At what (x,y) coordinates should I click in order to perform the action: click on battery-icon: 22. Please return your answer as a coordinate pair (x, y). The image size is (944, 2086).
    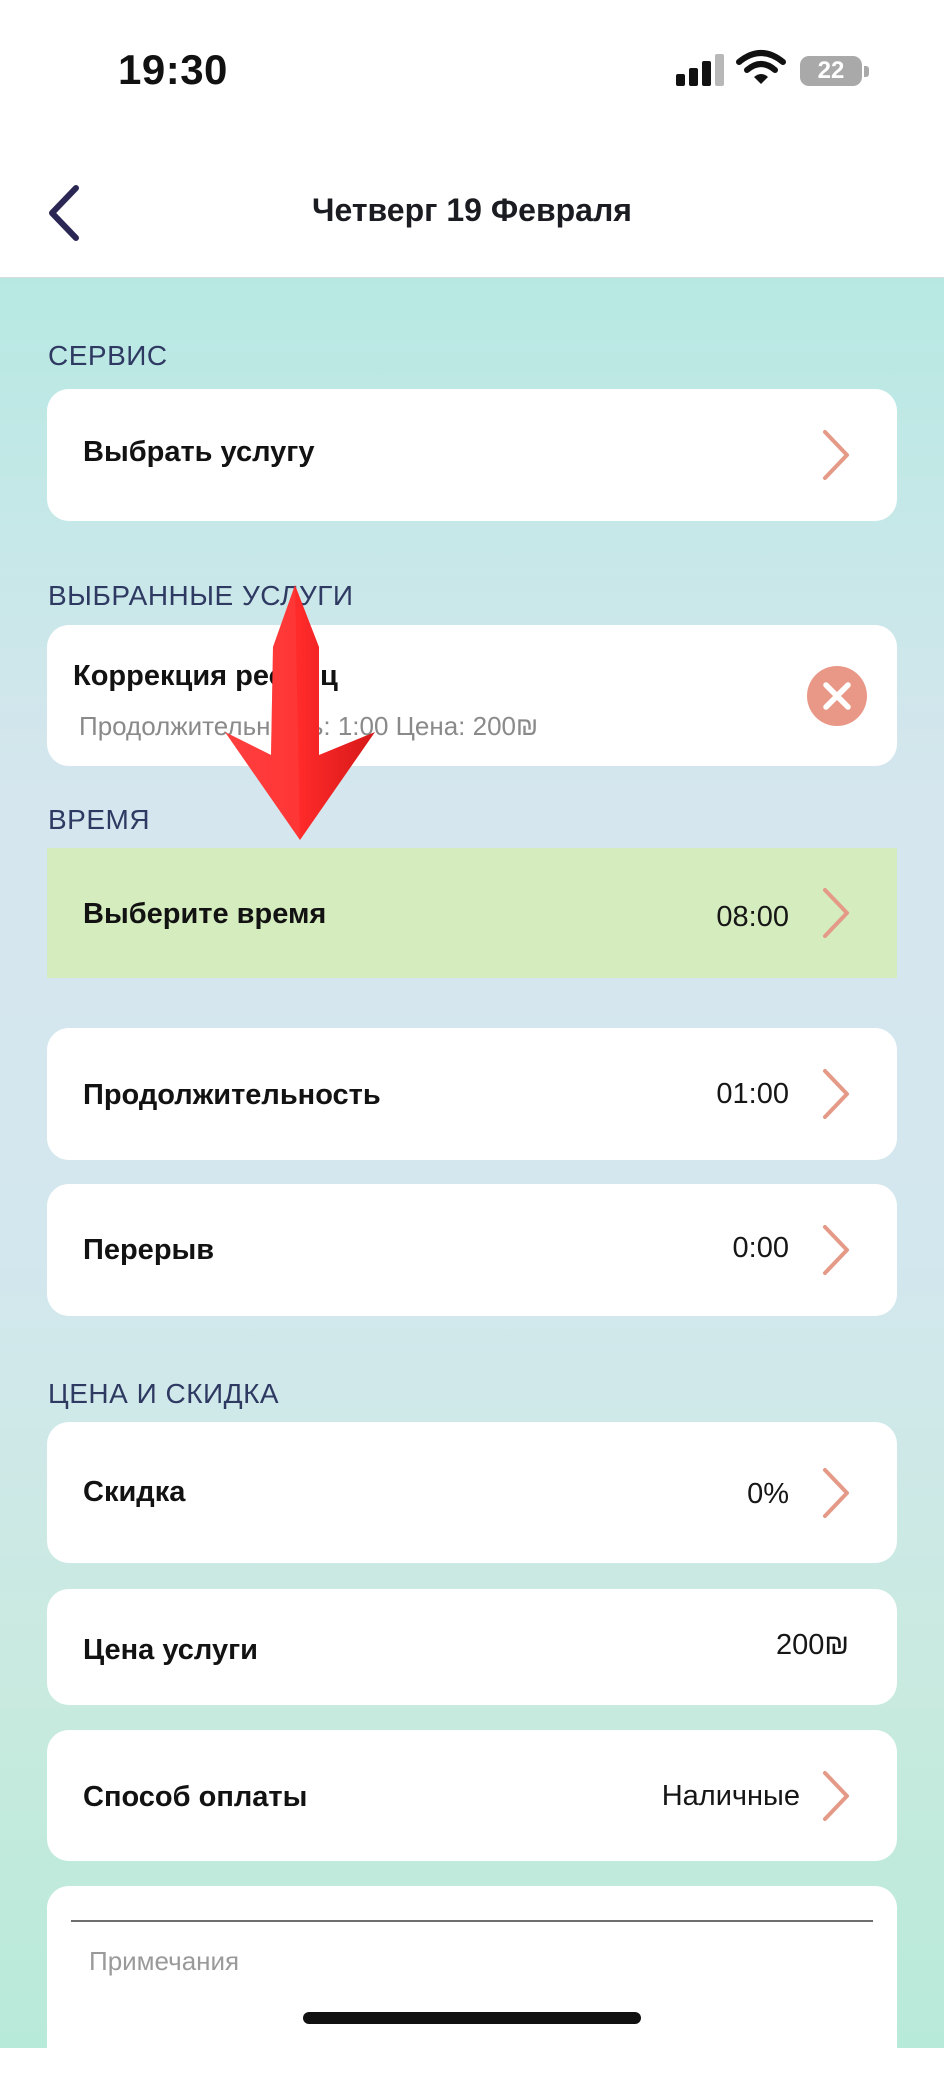
    Looking at the image, I should click on (831, 71).